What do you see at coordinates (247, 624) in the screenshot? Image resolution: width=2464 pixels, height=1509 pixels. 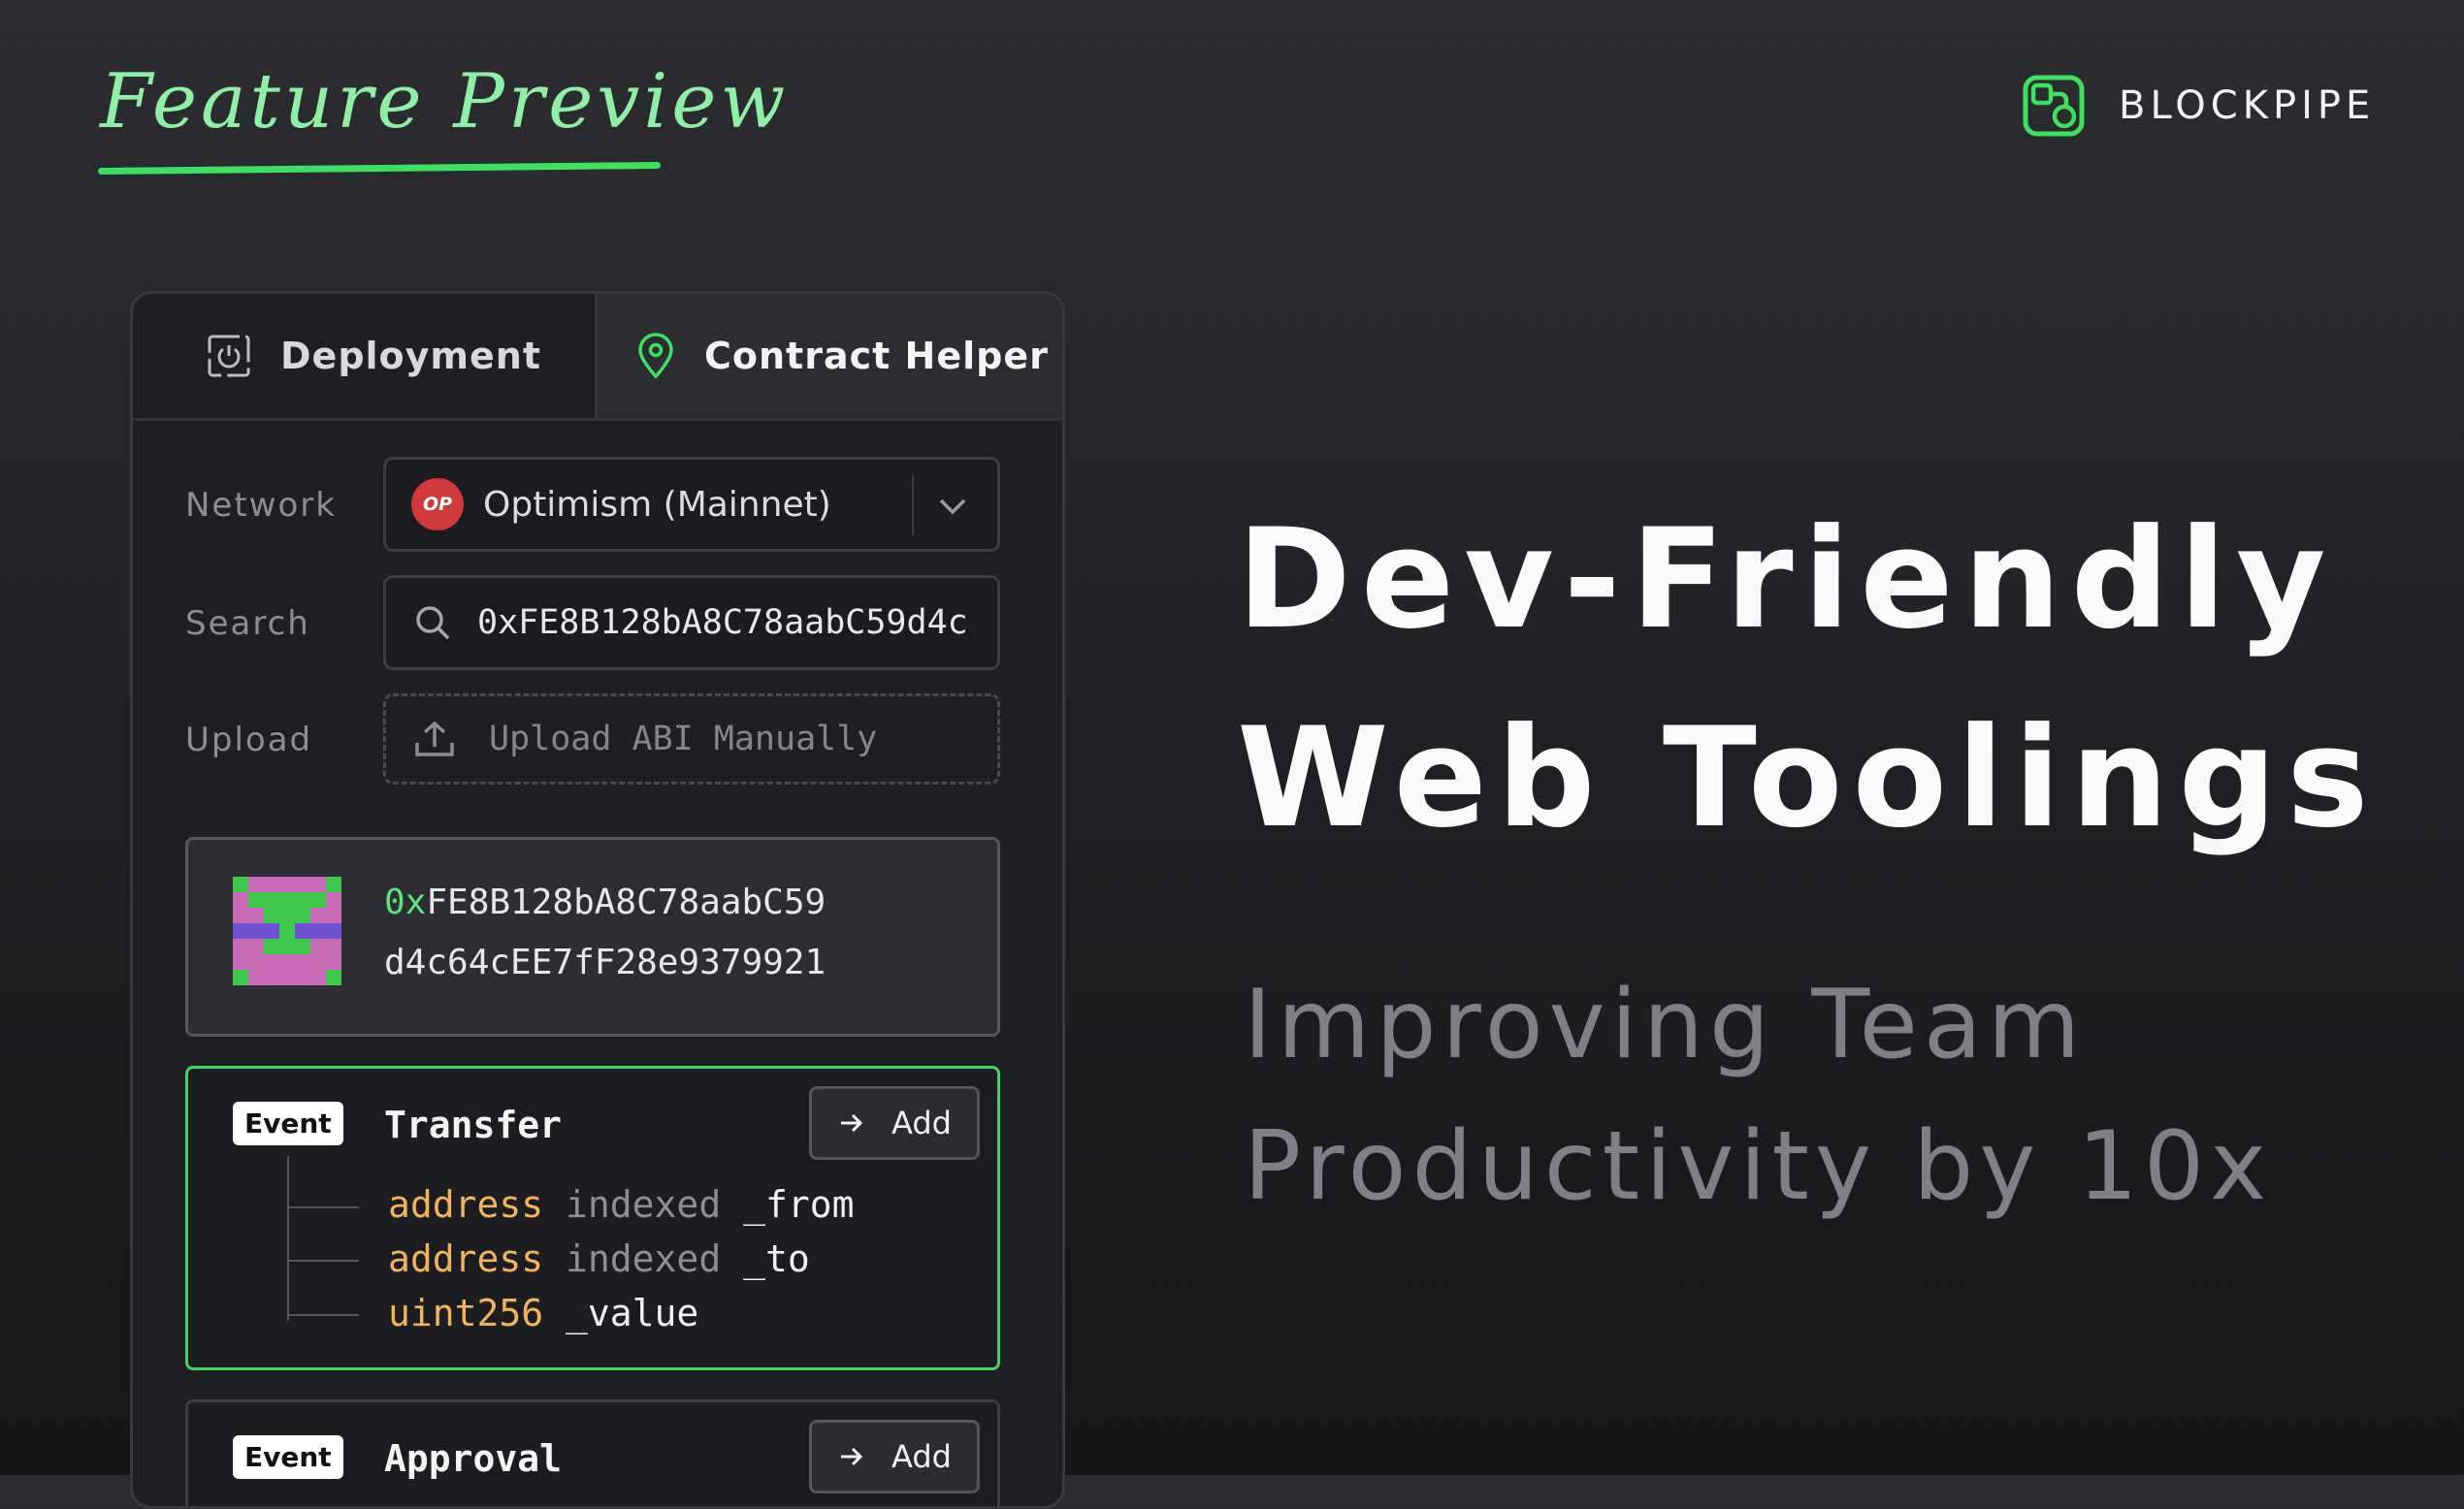 I see `search-label: Search` at bounding box center [247, 624].